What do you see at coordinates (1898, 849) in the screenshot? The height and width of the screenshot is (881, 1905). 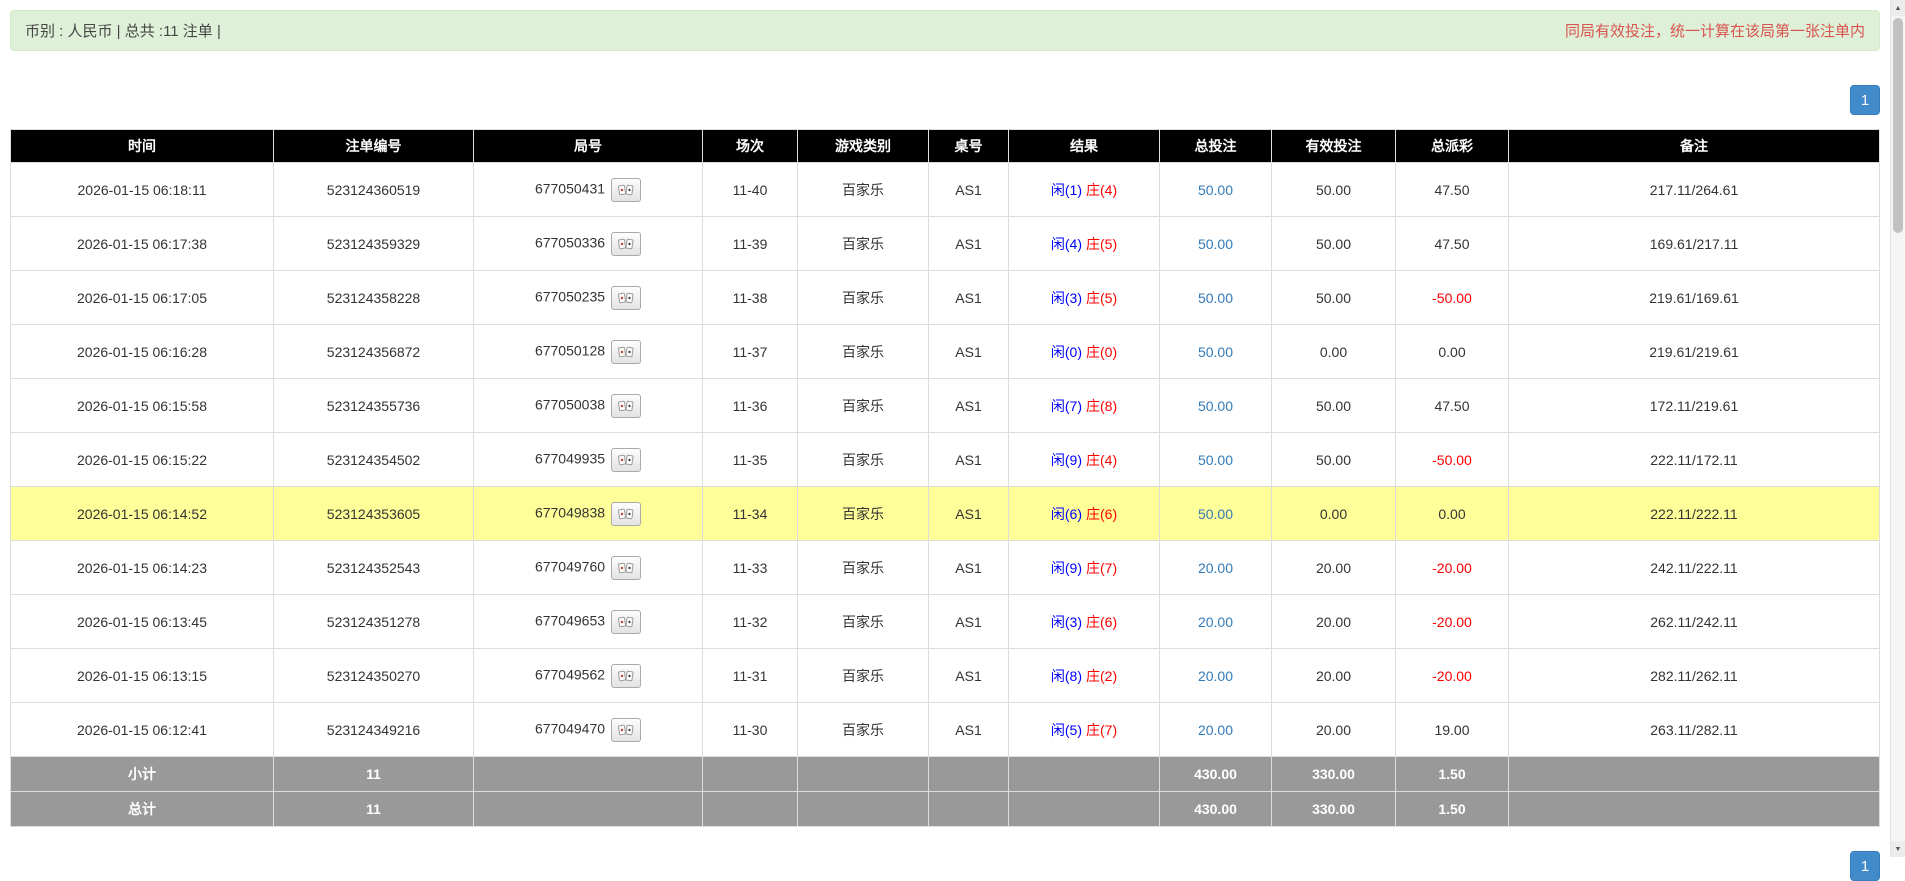 I see `scroll-down-arrow: ▼` at bounding box center [1898, 849].